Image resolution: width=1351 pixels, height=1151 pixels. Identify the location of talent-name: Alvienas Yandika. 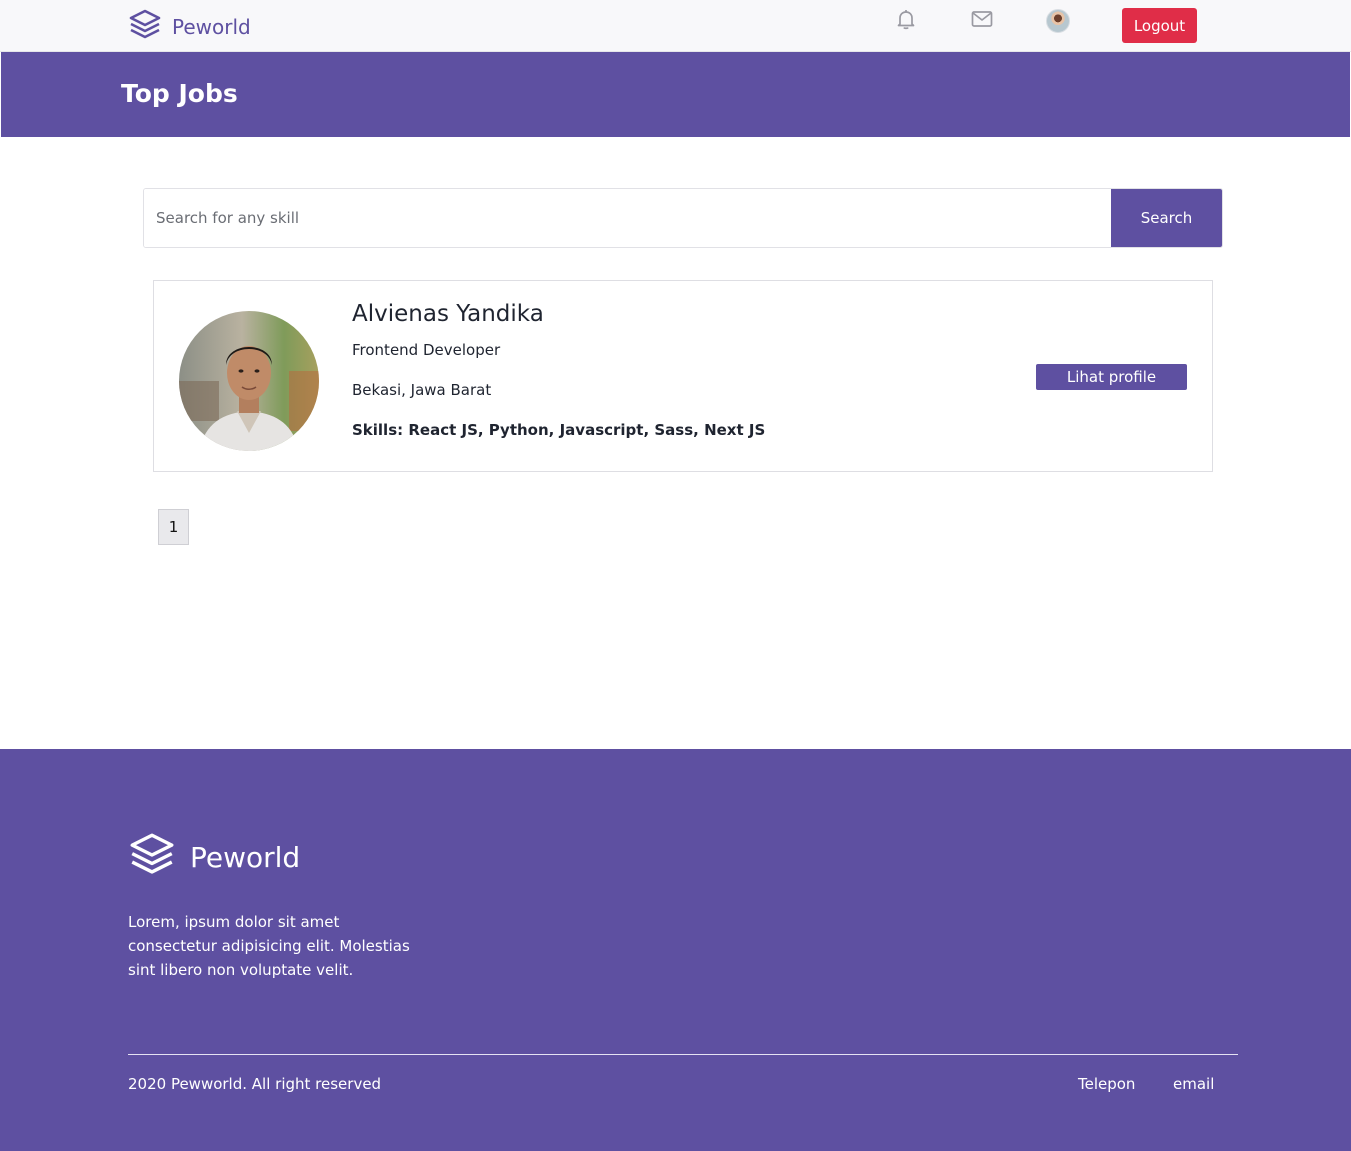
(448, 314).